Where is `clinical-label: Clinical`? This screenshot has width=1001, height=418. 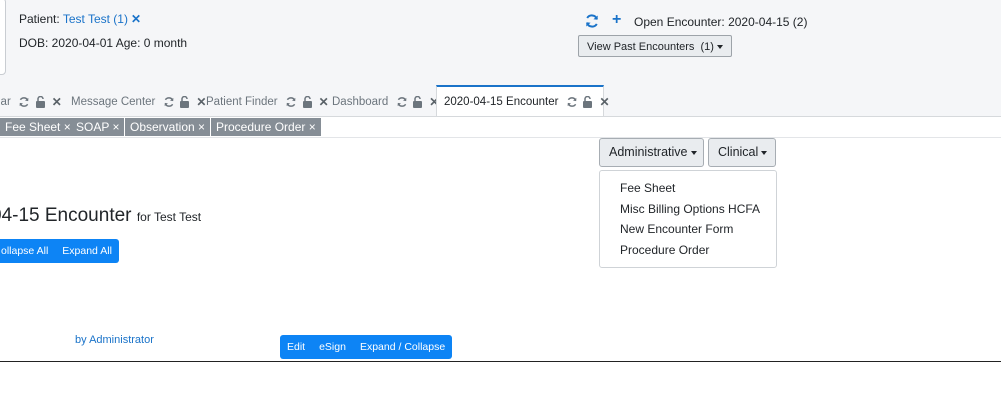 clinical-label: Clinical is located at coordinates (738, 152).